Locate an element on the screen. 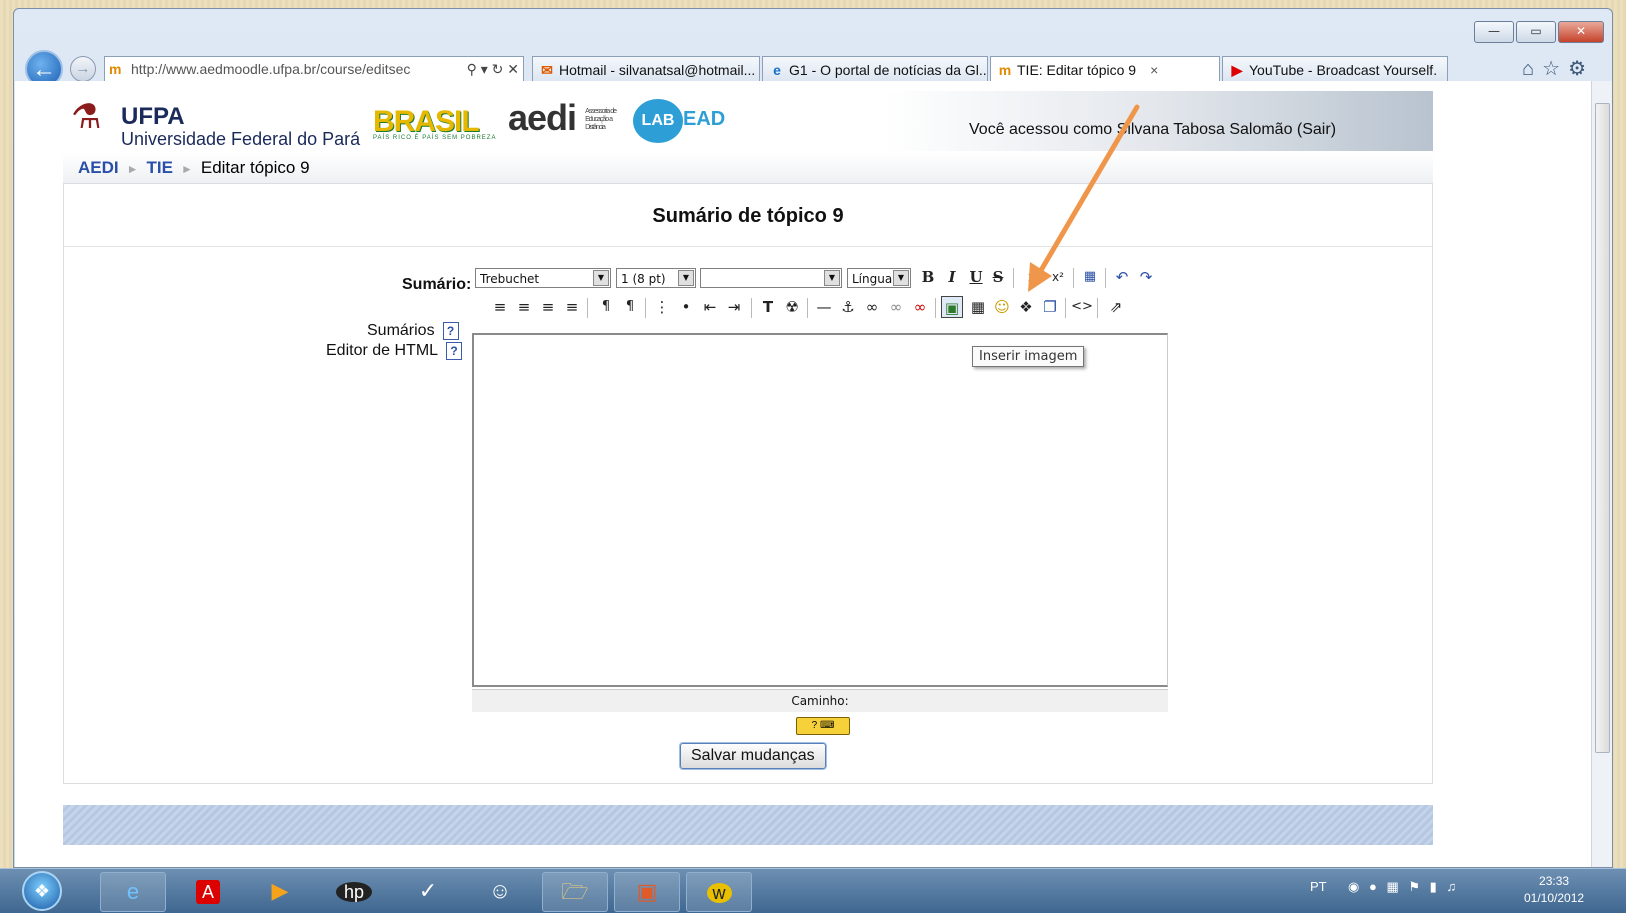 The image size is (1626, 913). taskbar-powerpoint-icon: ▣ is located at coordinates (647, 892).